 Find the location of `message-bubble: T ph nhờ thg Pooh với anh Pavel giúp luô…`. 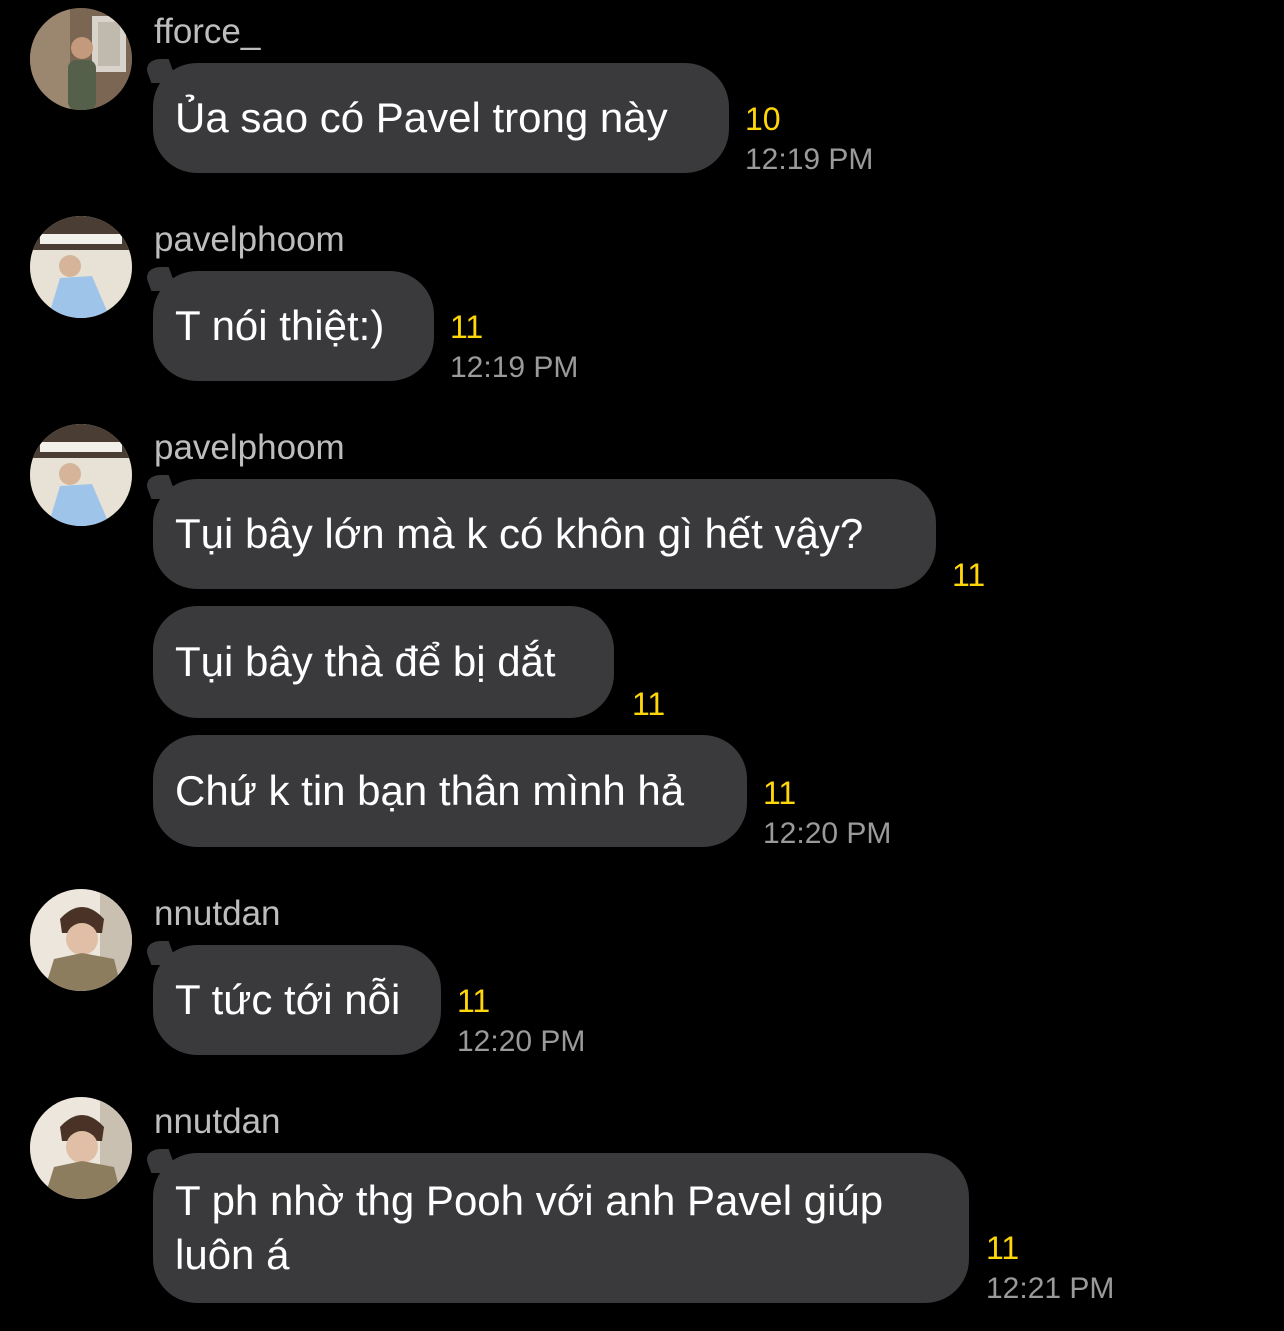

message-bubble: T ph nhờ thg Pooh với anh Pavel giúp luô… is located at coordinates (561, 1228).